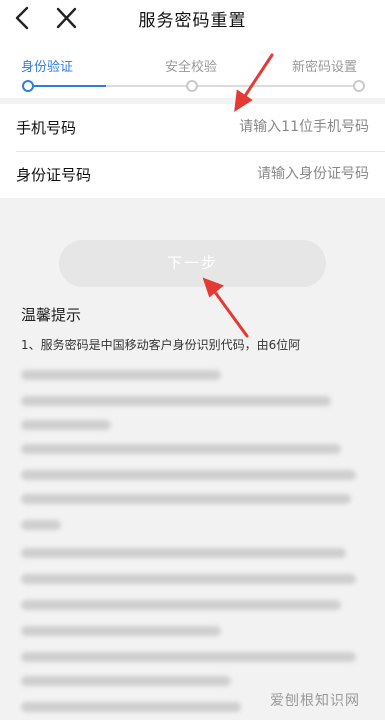 The width and height of the screenshot is (385, 720). I want to click on step-label-new-password: 新密码设置, so click(325, 67).